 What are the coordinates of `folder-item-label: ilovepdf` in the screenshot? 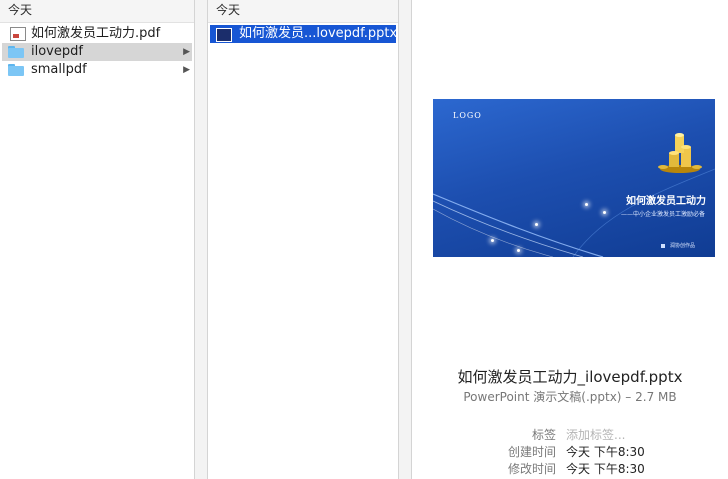 It's located at (57, 51).